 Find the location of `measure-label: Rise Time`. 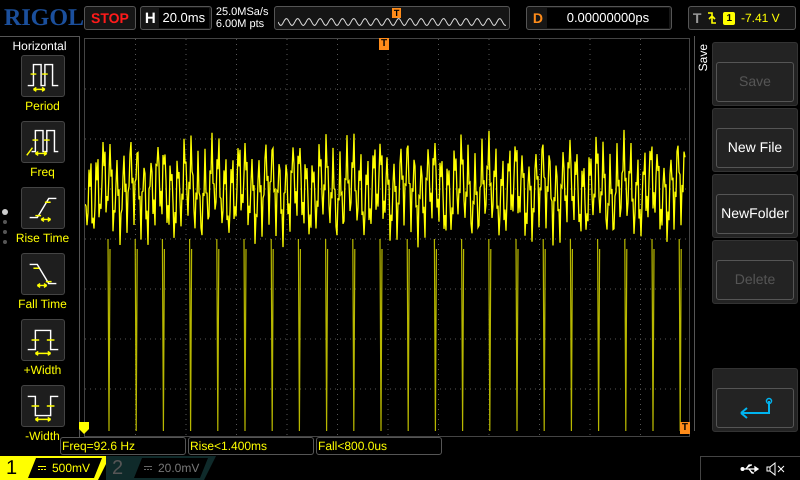

measure-label: Rise Time is located at coordinates (43, 238).